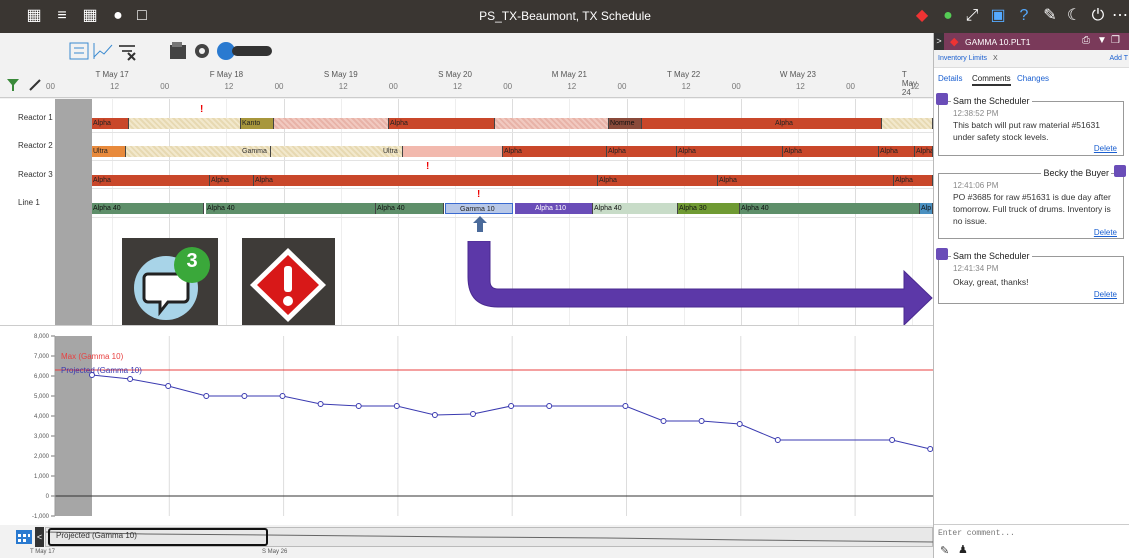 The image size is (1129, 558). What do you see at coordinates (1119, 16) in the screenshot?
I see `more-icon: ⋯` at bounding box center [1119, 16].